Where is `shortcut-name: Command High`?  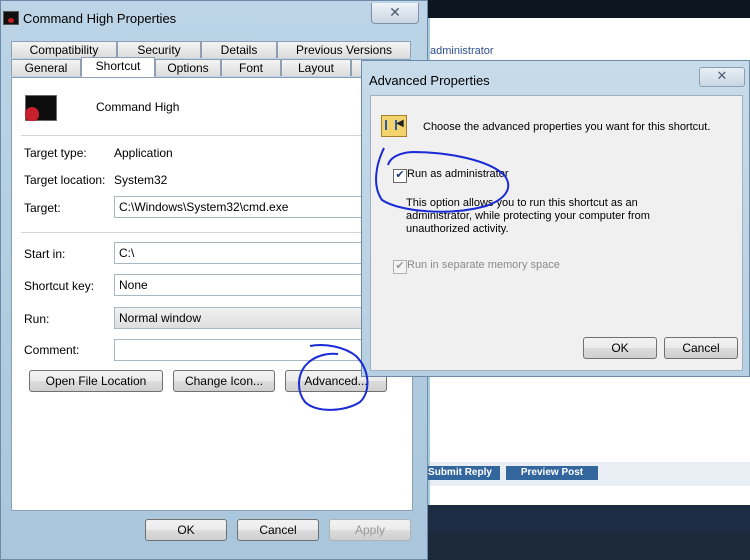 shortcut-name: Command High is located at coordinates (138, 107).